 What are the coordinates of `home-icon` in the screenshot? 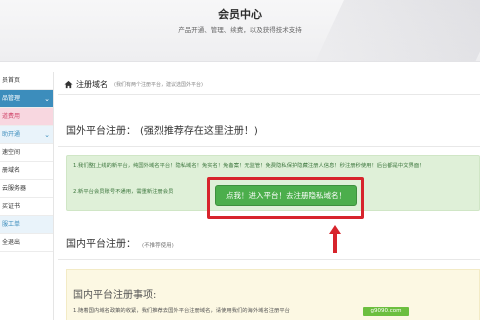 It's located at (68, 84).